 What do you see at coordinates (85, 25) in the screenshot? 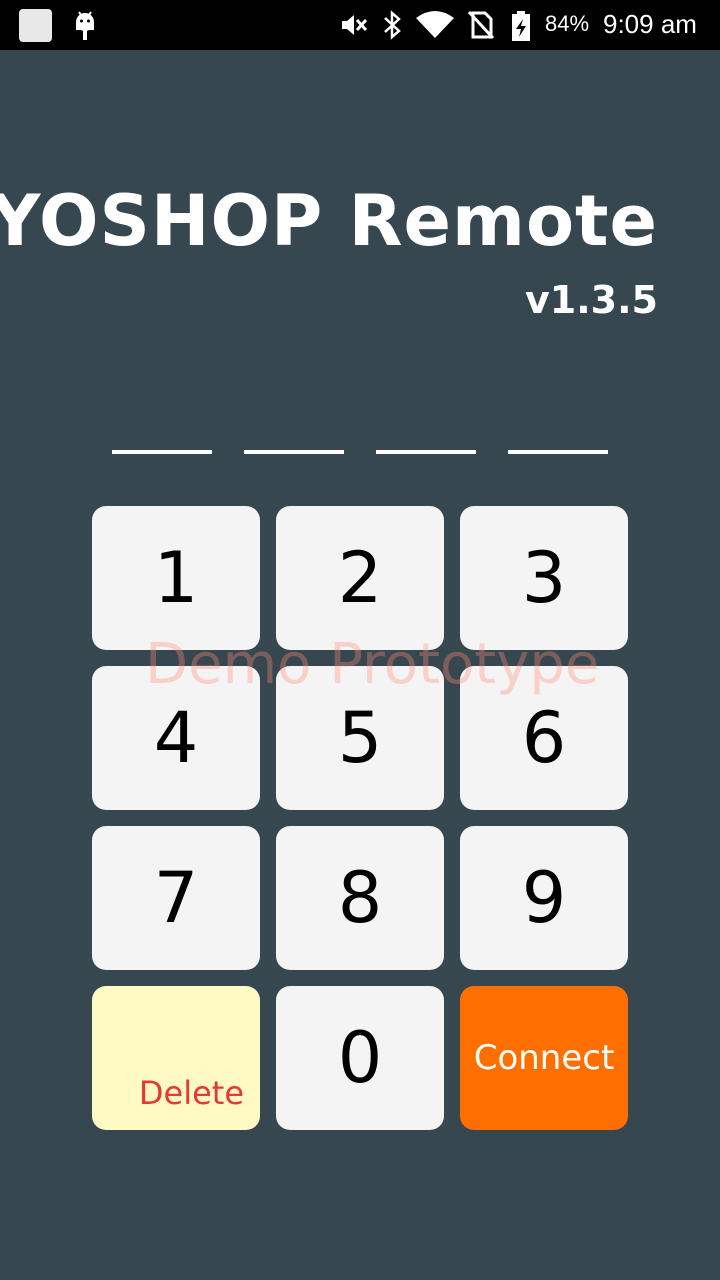
I see `android-icon` at bounding box center [85, 25].